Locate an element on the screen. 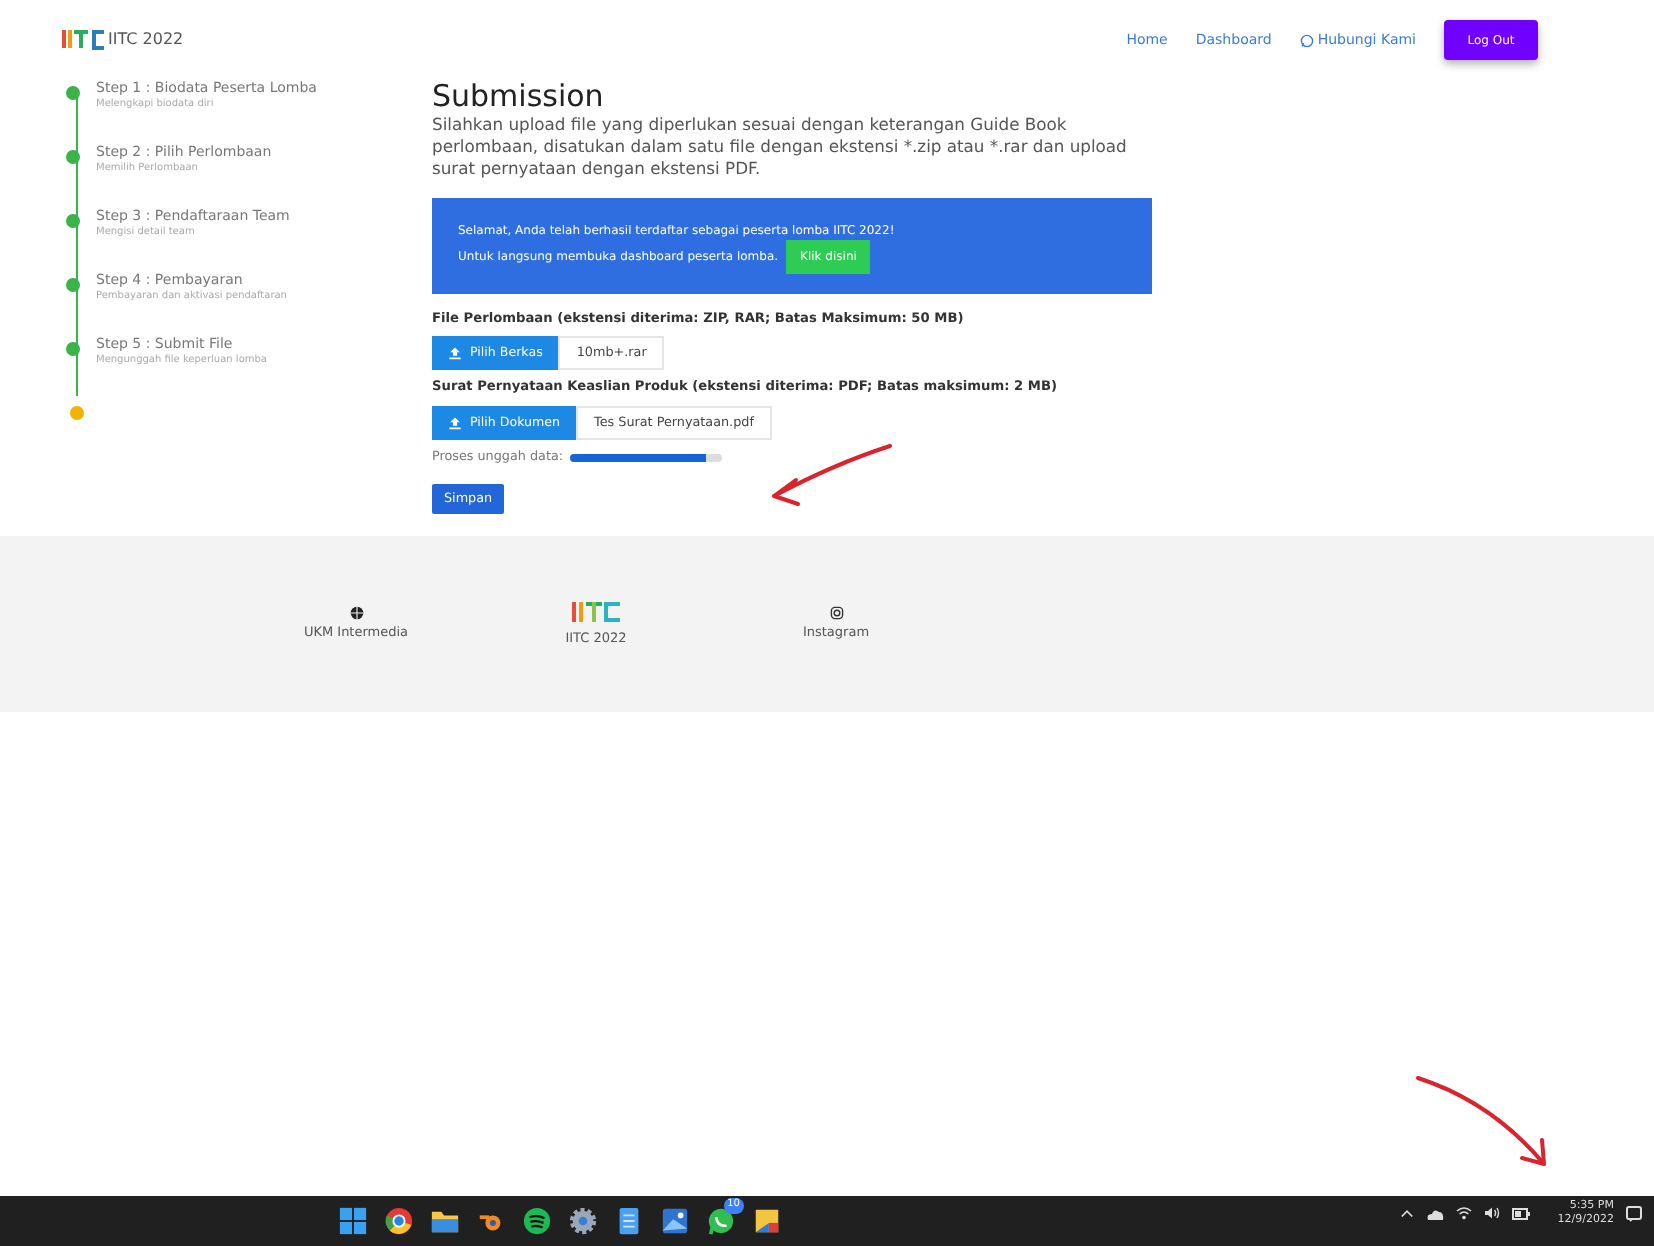 Image resolution: width=1654 pixels, height=1246 pixels. brand-name: IITC 2022 is located at coordinates (146, 40).